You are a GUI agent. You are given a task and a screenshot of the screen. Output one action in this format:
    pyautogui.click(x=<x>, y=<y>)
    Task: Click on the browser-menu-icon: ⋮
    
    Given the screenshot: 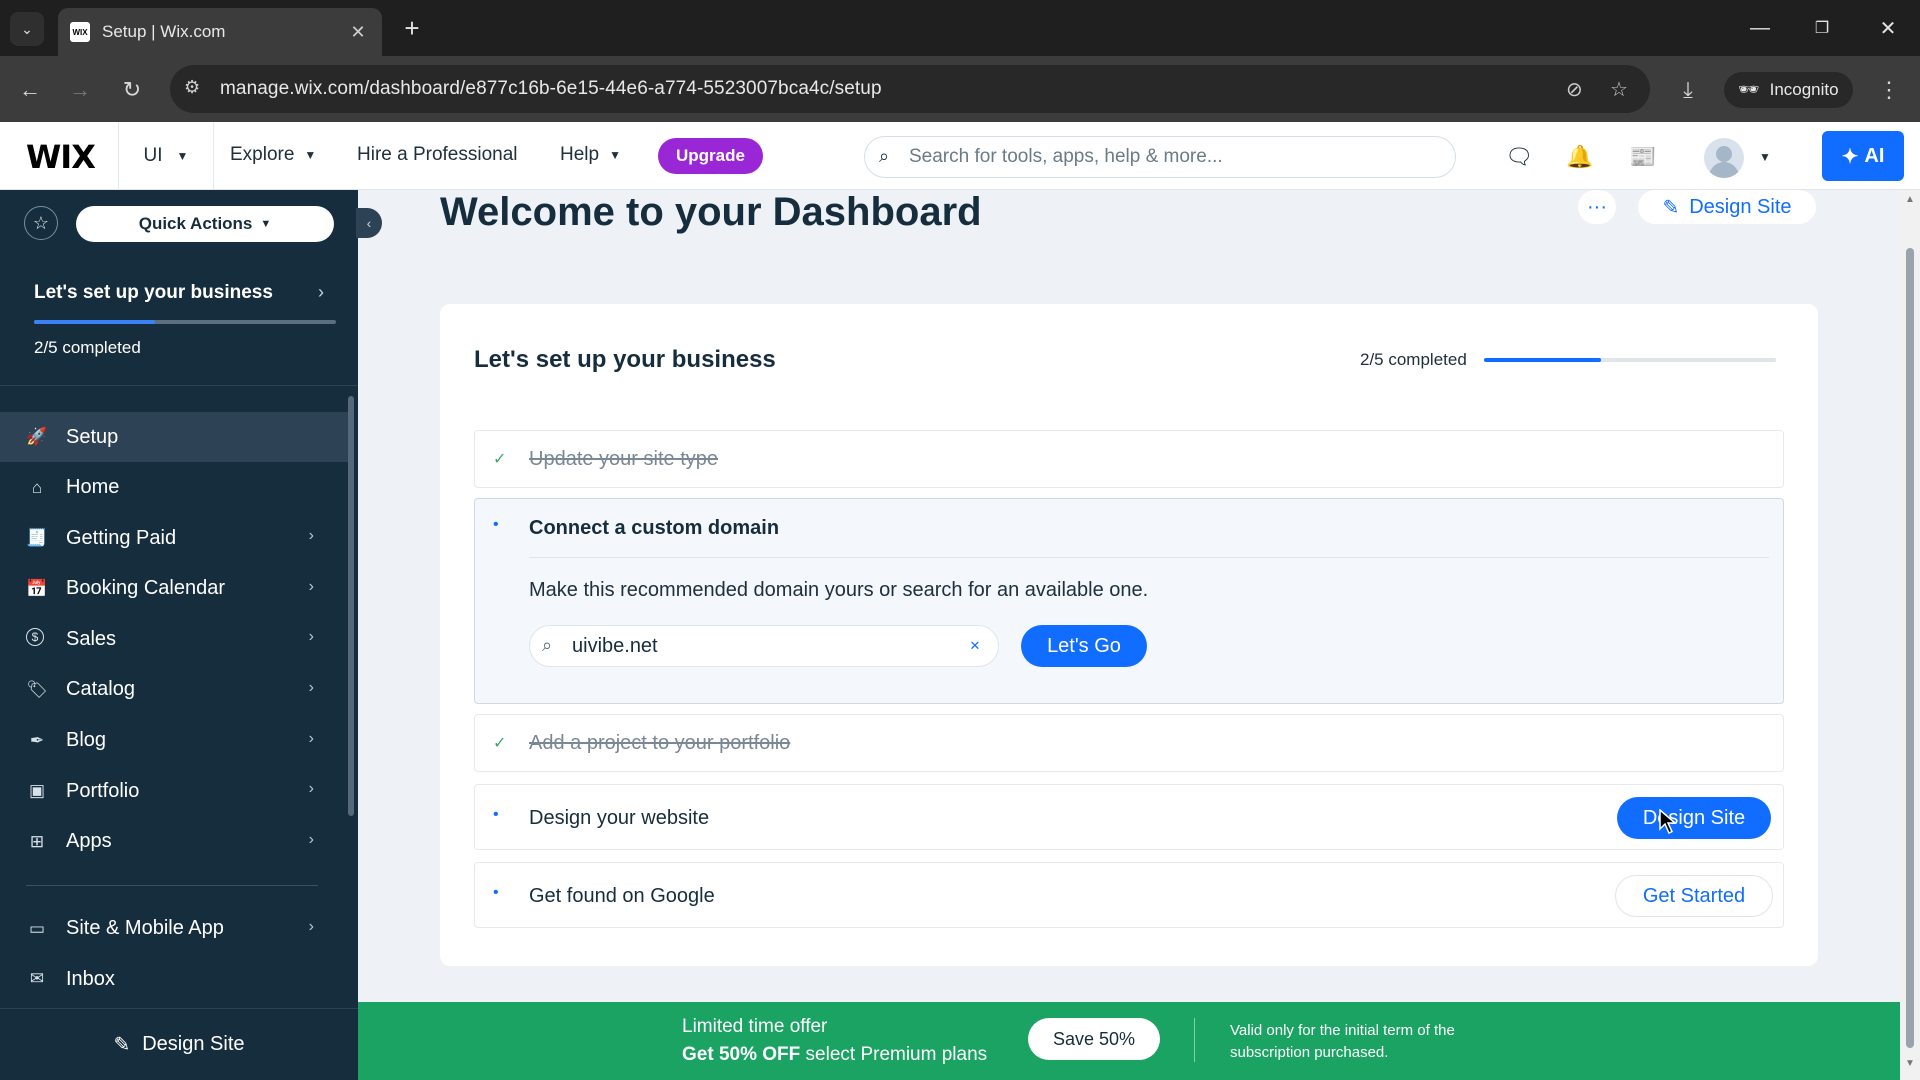 What is the action you would take?
    pyautogui.click(x=1889, y=90)
    